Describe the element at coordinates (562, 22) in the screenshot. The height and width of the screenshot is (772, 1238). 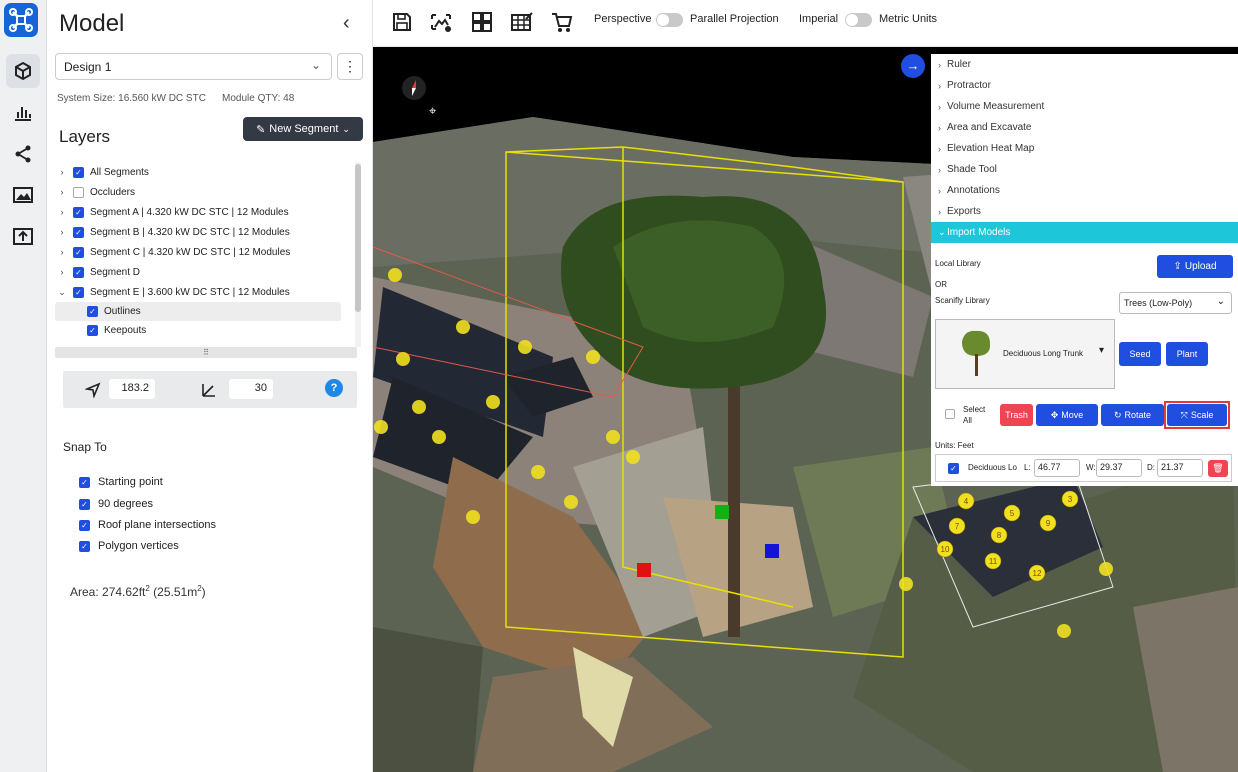
I see `cart-icon` at that location.